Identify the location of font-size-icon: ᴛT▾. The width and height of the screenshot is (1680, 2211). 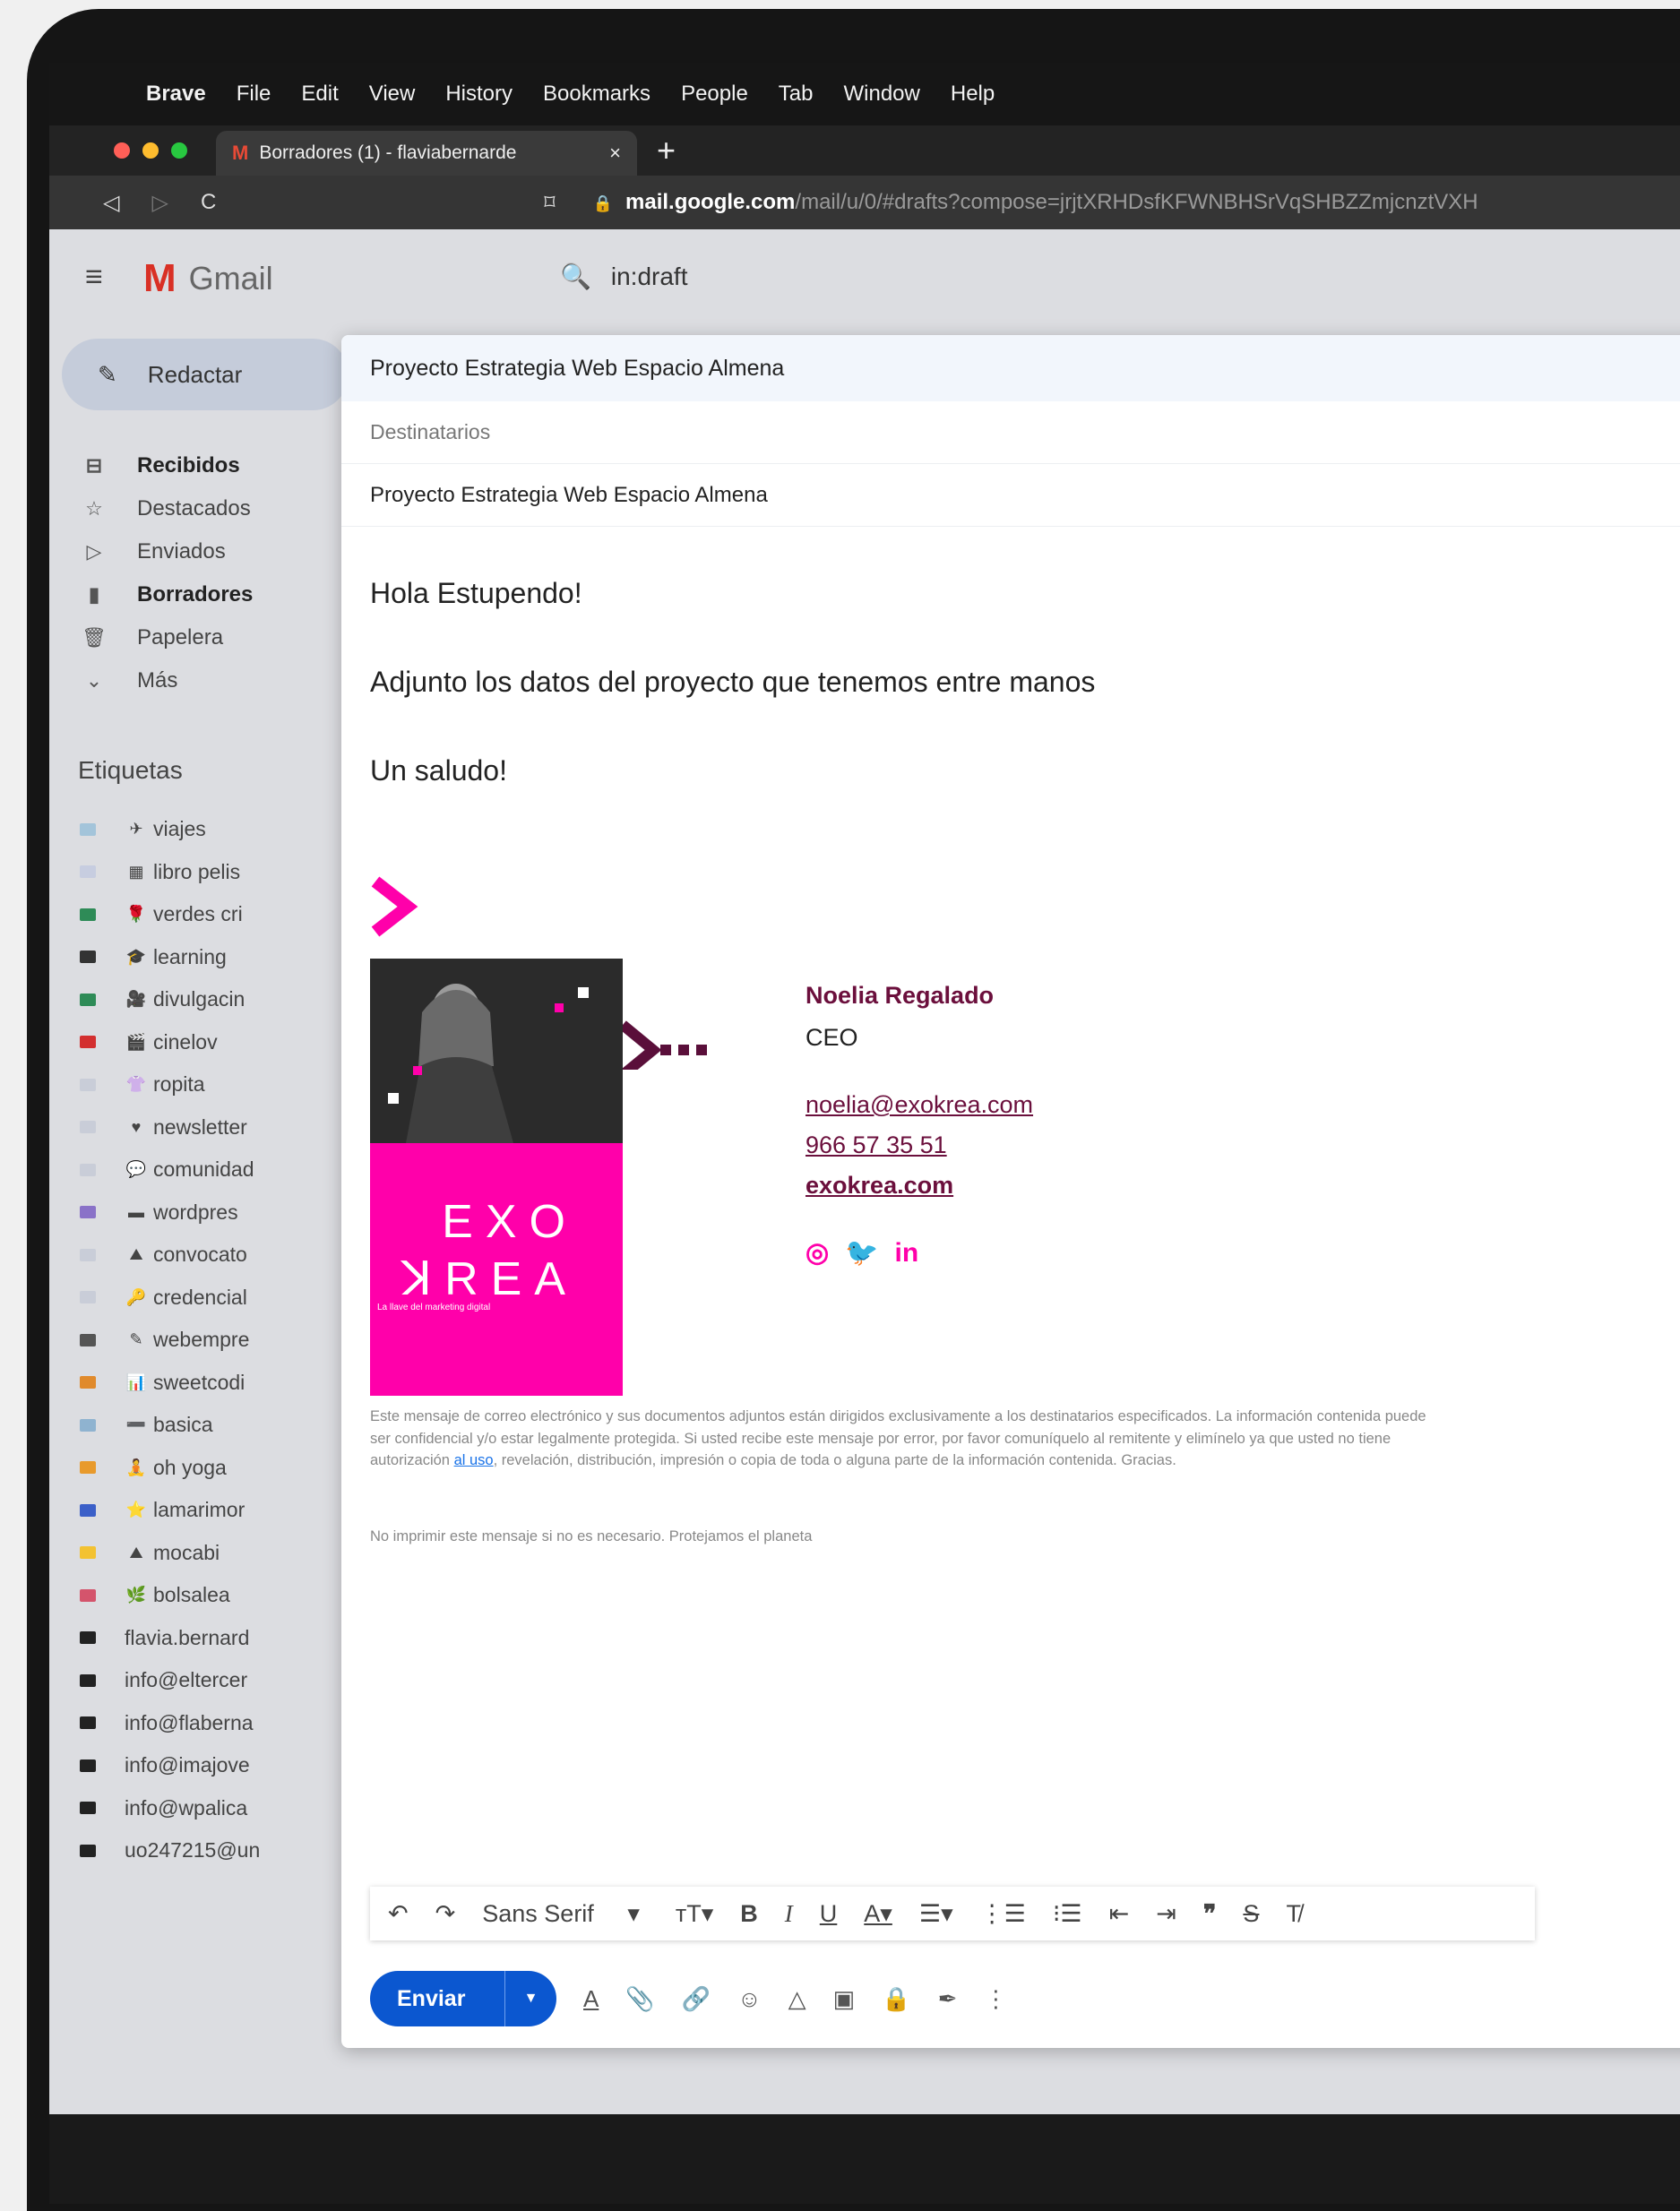
(694, 1914).